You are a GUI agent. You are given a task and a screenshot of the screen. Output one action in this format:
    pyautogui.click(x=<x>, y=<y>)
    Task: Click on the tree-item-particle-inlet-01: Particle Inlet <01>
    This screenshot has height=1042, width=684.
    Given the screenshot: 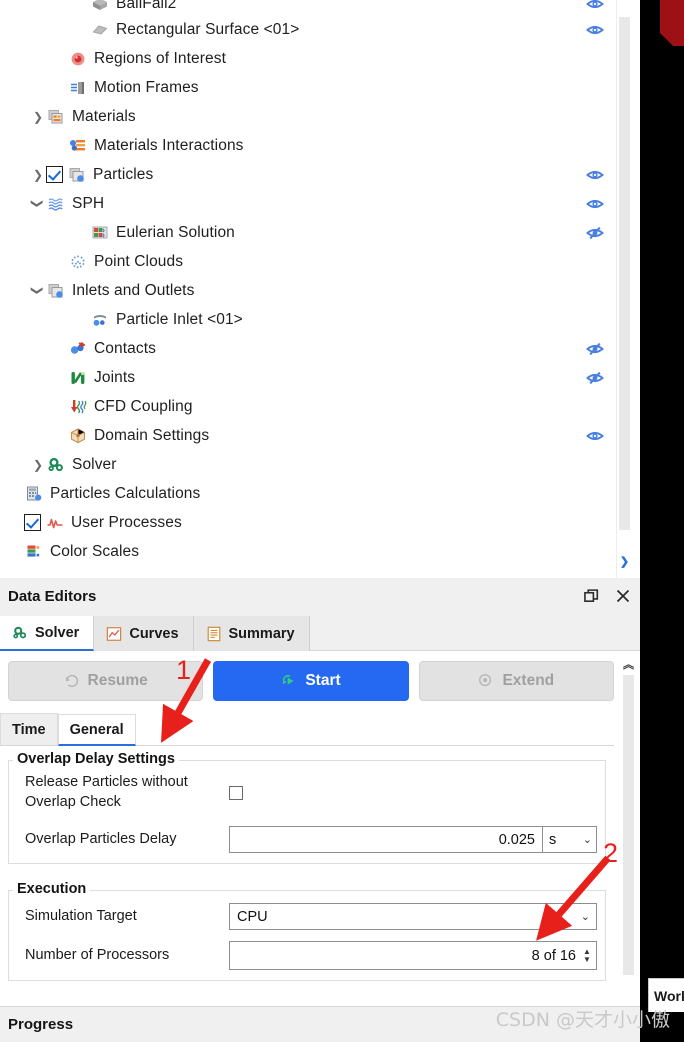 What is the action you would take?
    pyautogui.click(x=307, y=319)
    